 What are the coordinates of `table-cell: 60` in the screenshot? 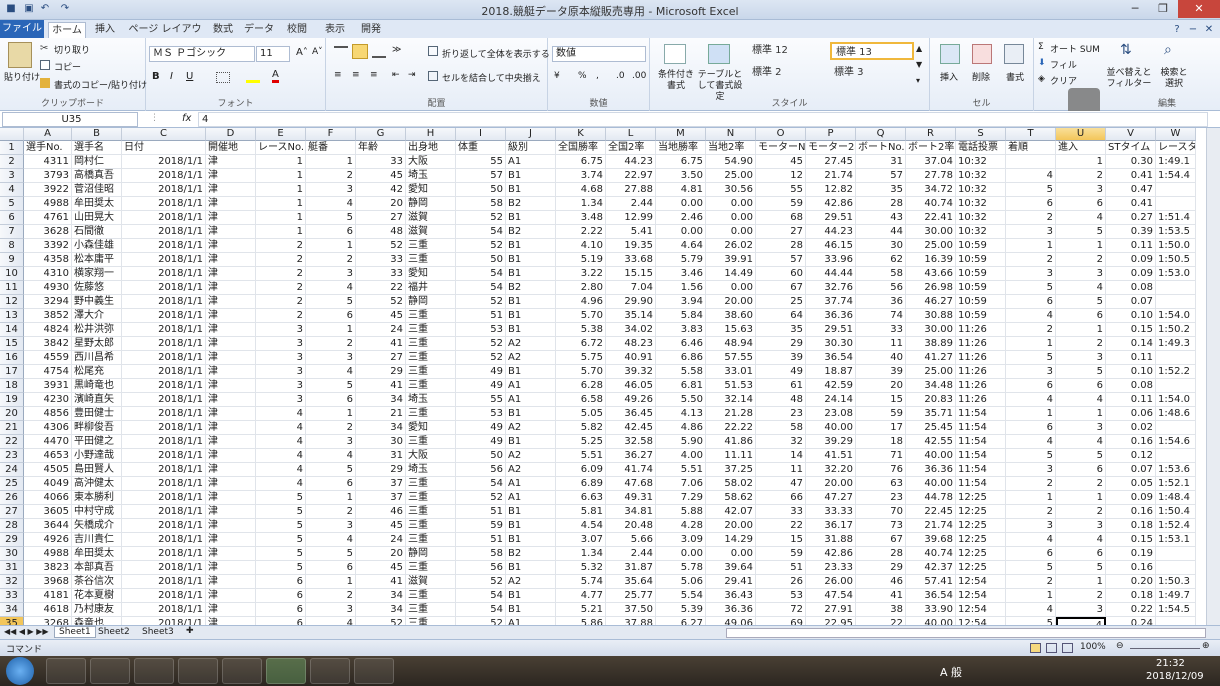 It's located at (781, 274).